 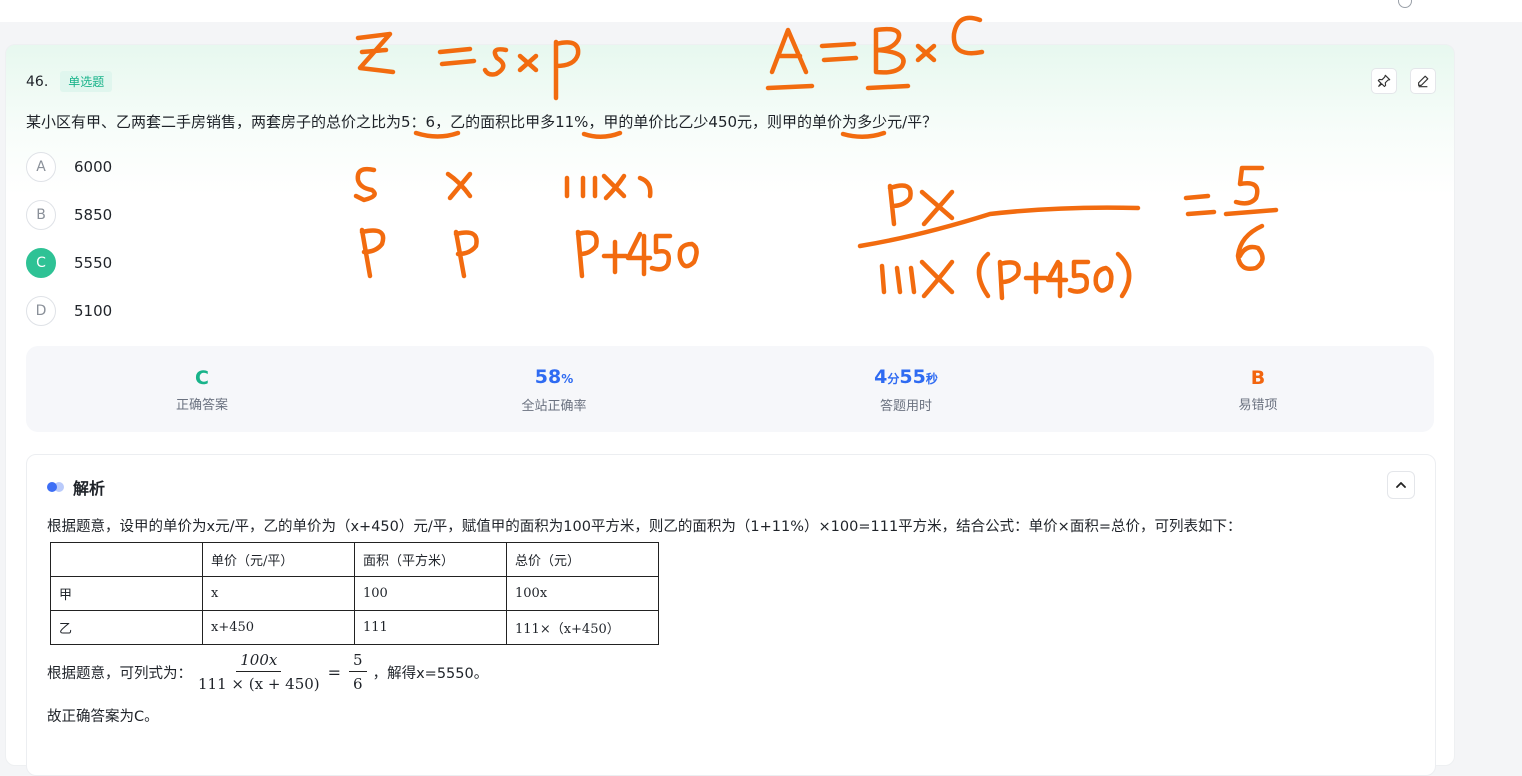 What do you see at coordinates (41, 263) in the screenshot?
I see `option-letter: C` at bounding box center [41, 263].